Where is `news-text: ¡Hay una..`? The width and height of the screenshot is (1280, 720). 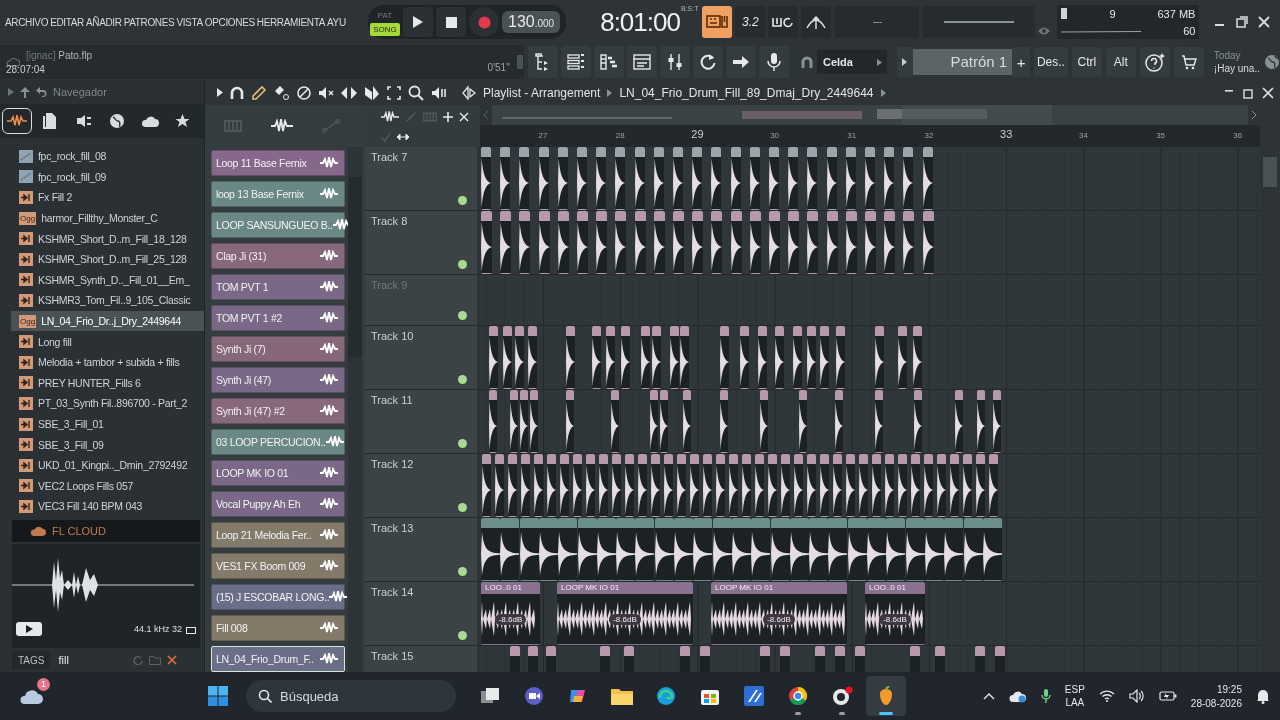 news-text: ¡Hay una.. is located at coordinates (1236, 68).